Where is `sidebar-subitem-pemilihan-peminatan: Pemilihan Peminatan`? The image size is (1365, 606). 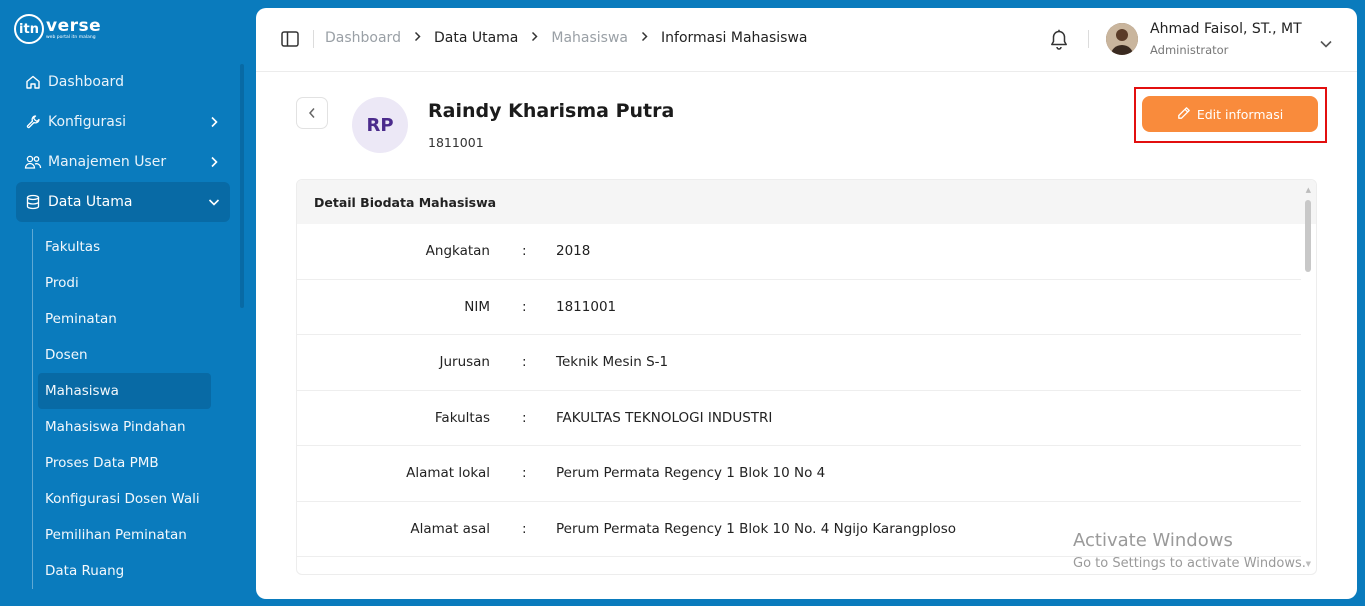
sidebar-subitem-pemilihan-peminatan: Pemilihan Peminatan is located at coordinates (127, 535).